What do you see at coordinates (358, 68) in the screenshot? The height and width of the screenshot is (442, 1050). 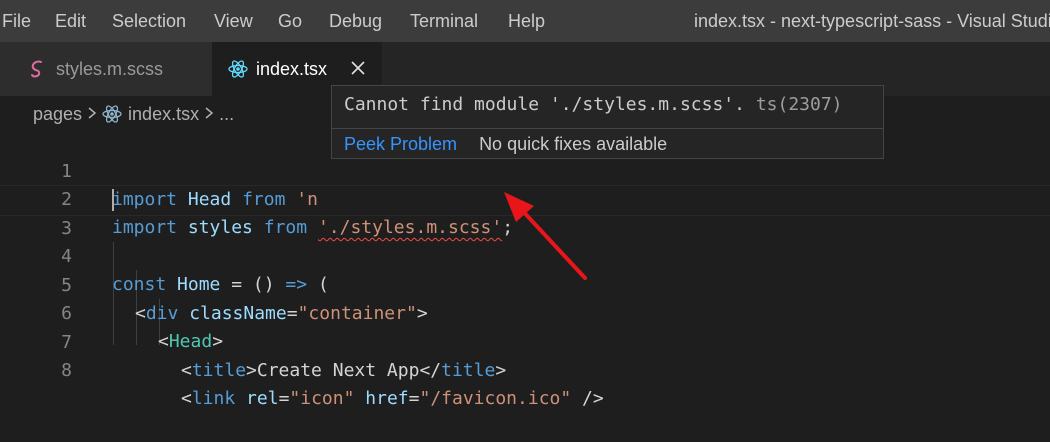 I see `close-icon` at bounding box center [358, 68].